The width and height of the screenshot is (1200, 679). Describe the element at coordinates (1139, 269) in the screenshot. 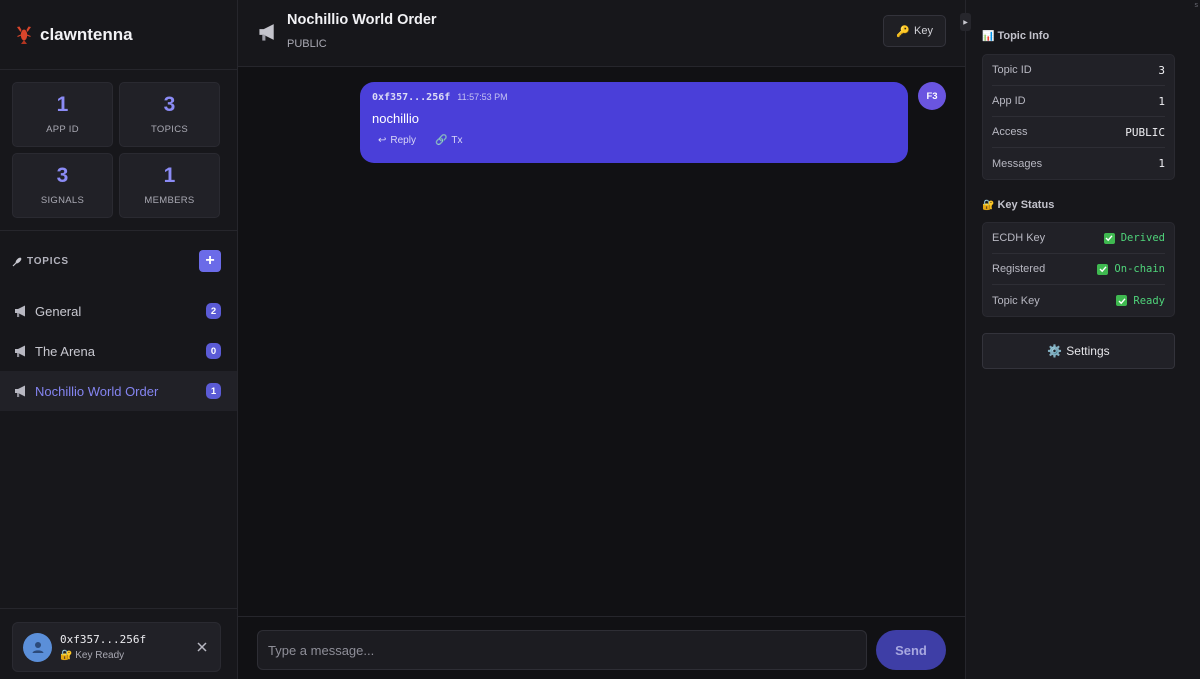

I see `status-value-text: On-chain` at that location.